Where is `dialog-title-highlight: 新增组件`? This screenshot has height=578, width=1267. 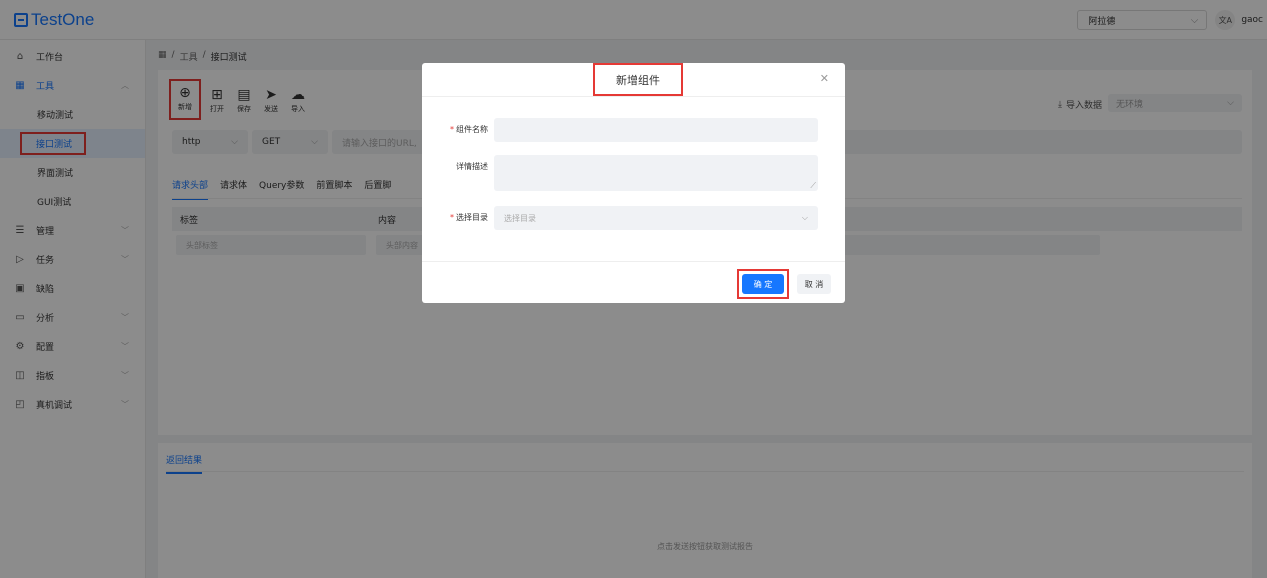 dialog-title-highlight: 新增组件 is located at coordinates (638, 79).